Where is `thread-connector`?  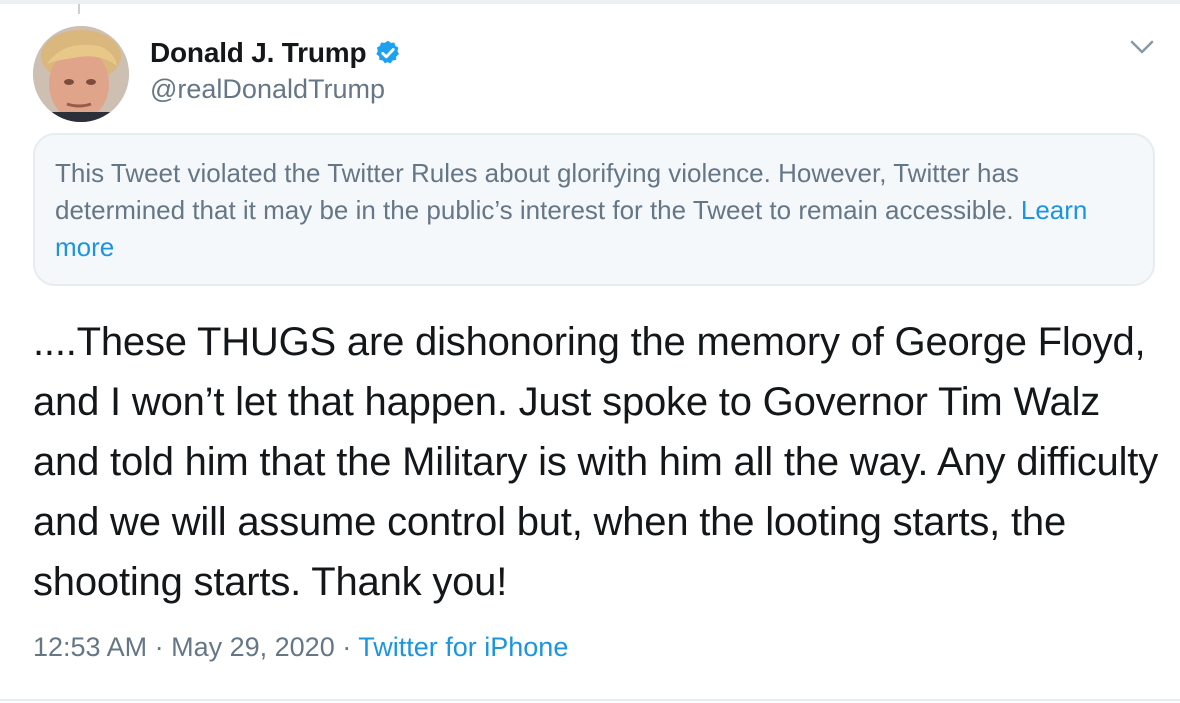
thread-connector is located at coordinates (79, 9).